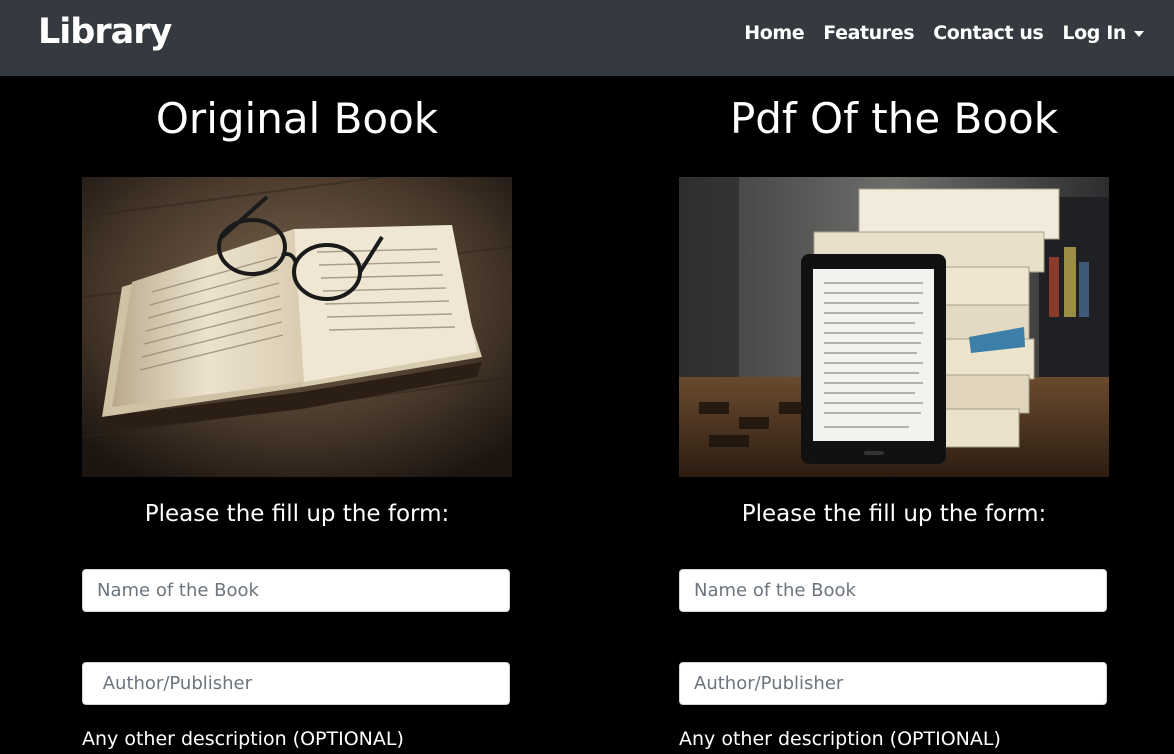  I want to click on nav-contact-us: Contact us, so click(988, 33).